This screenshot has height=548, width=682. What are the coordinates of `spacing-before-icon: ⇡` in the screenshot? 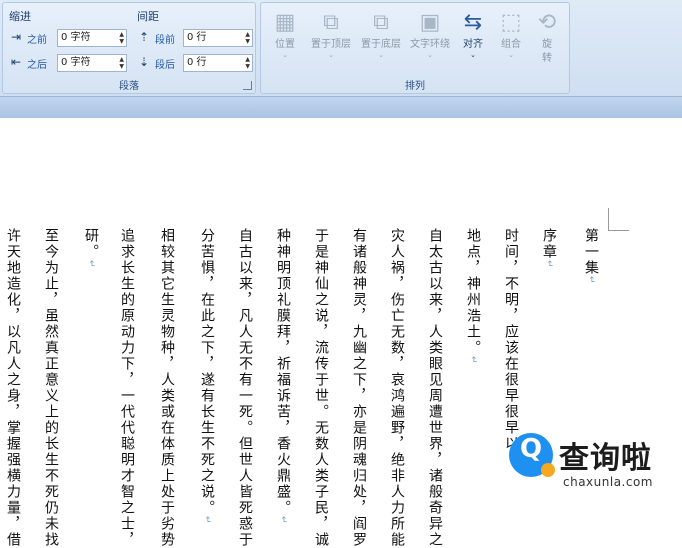 It's located at (144, 37).